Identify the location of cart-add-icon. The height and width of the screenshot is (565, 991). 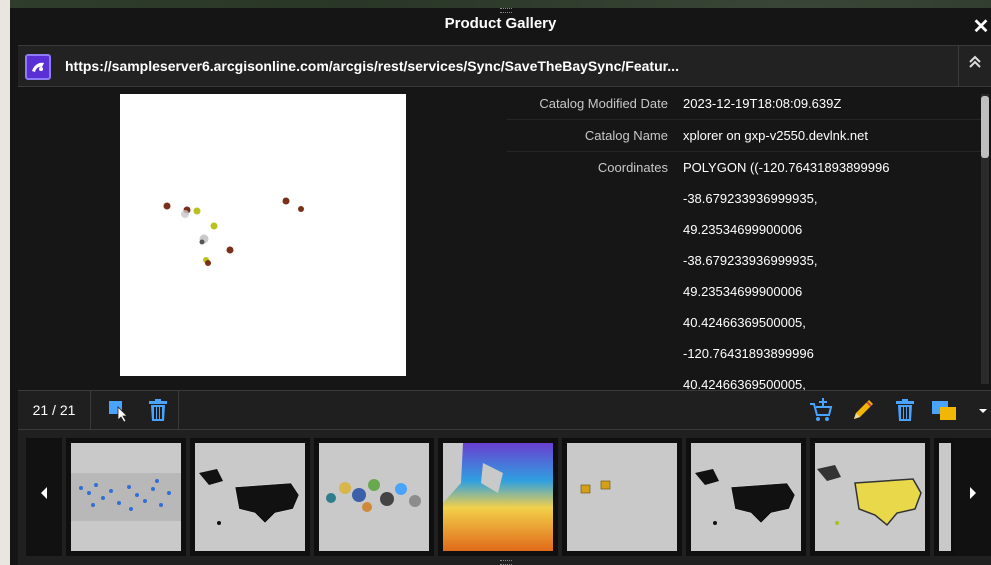
(821, 410).